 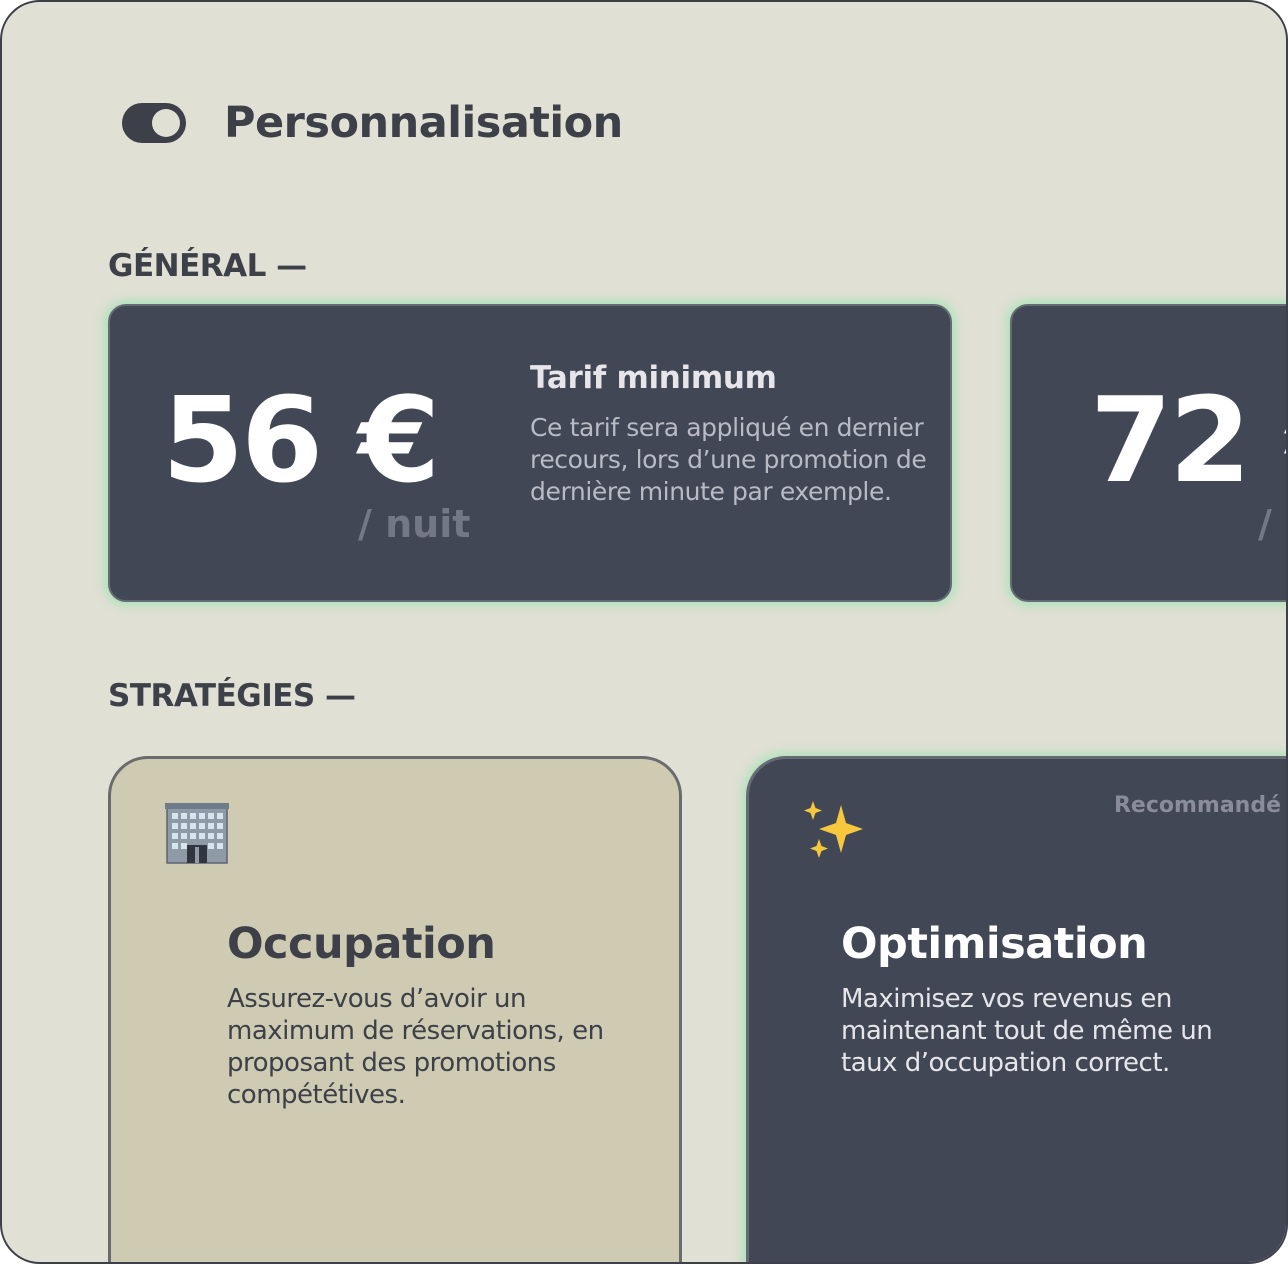 What do you see at coordinates (653, 378) in the screenshot?
I see `price-info-title: Tarif minimum` at bounding box center [653, 378].